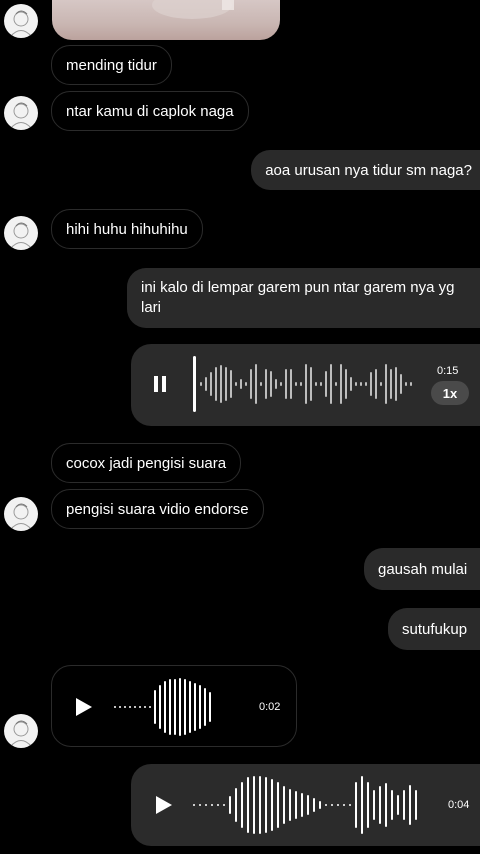 The width and height of the screenshot is (480, 854). I want to click on message-incoming: ntar kamu di caplok naga, so click(150, 111).